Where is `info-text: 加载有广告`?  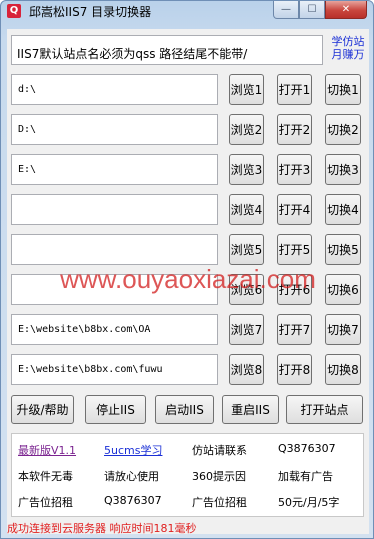
info-text: 加载有广告 is located at coordinates (305, 476).